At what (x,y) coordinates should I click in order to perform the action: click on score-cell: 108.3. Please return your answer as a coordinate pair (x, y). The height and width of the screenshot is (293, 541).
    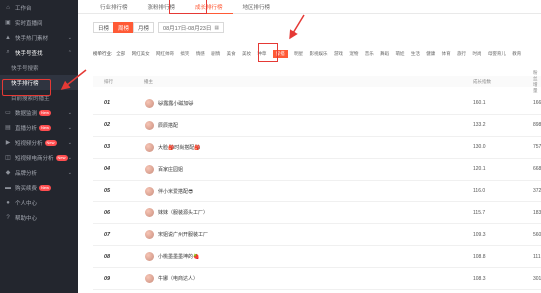
    Looking at the image, I should click on (479, 278).